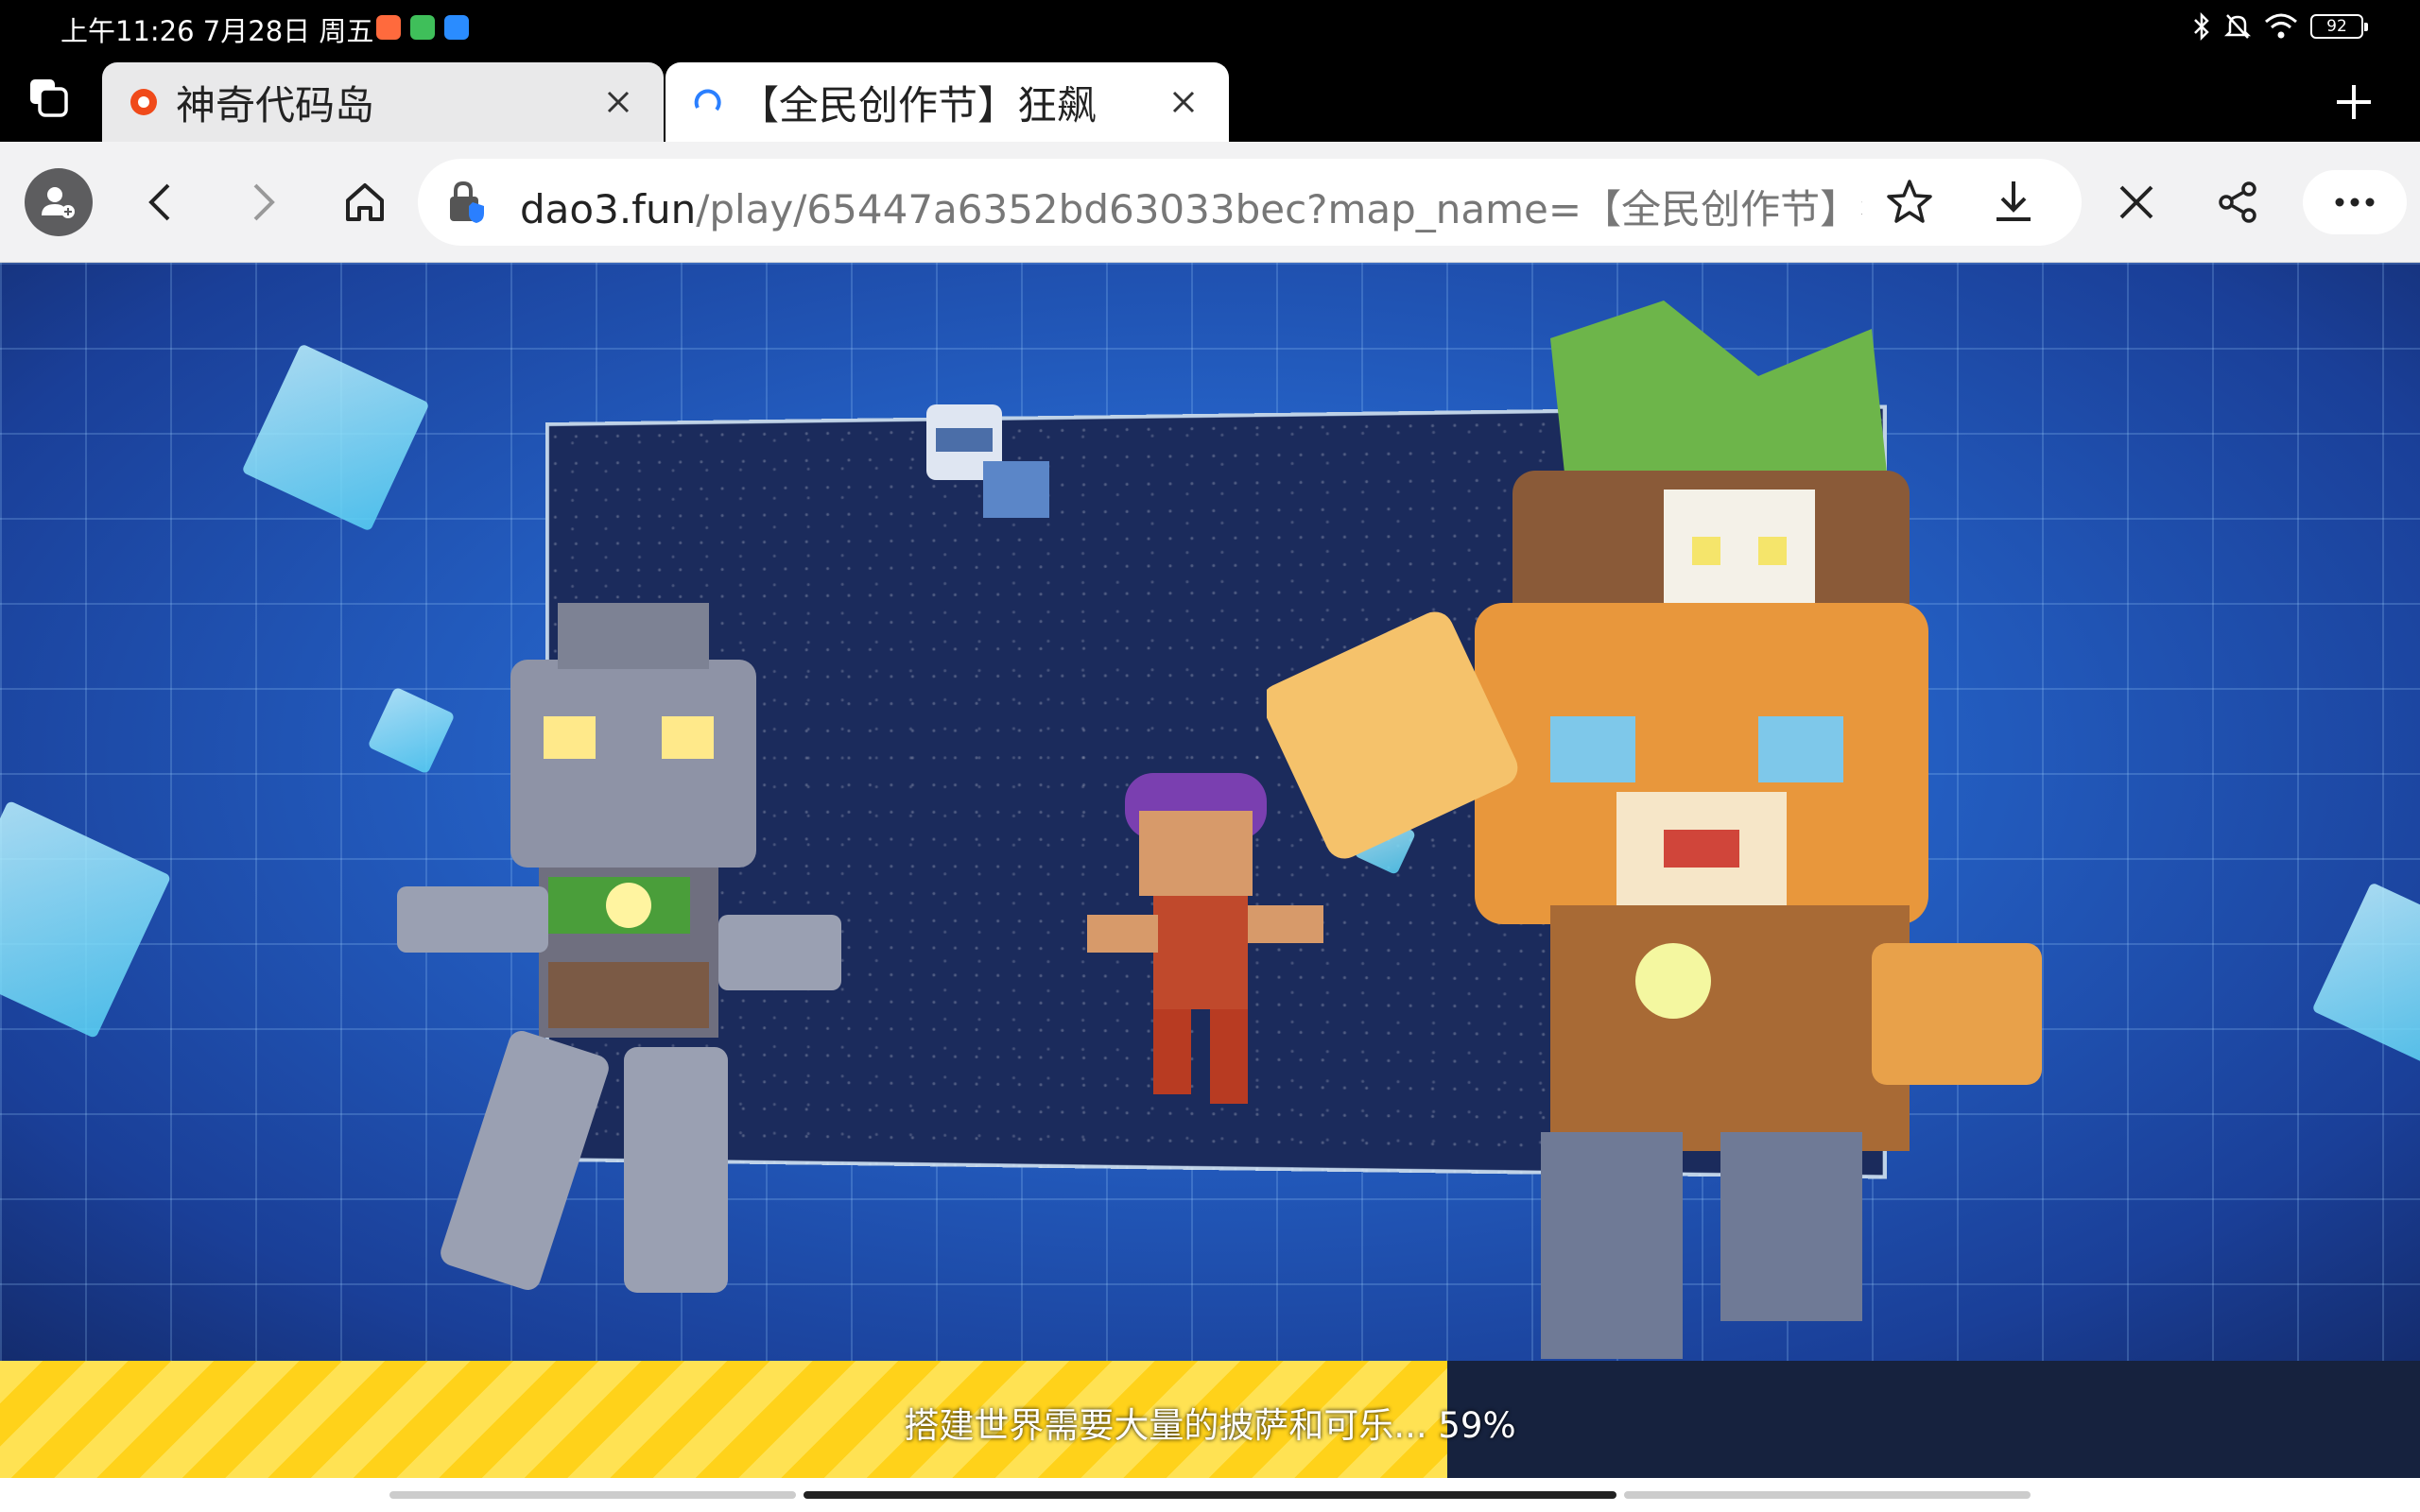  I want to click on tab-strip: 神奇代码岛 【全民创作节】狂飙, so click(1210, 99).